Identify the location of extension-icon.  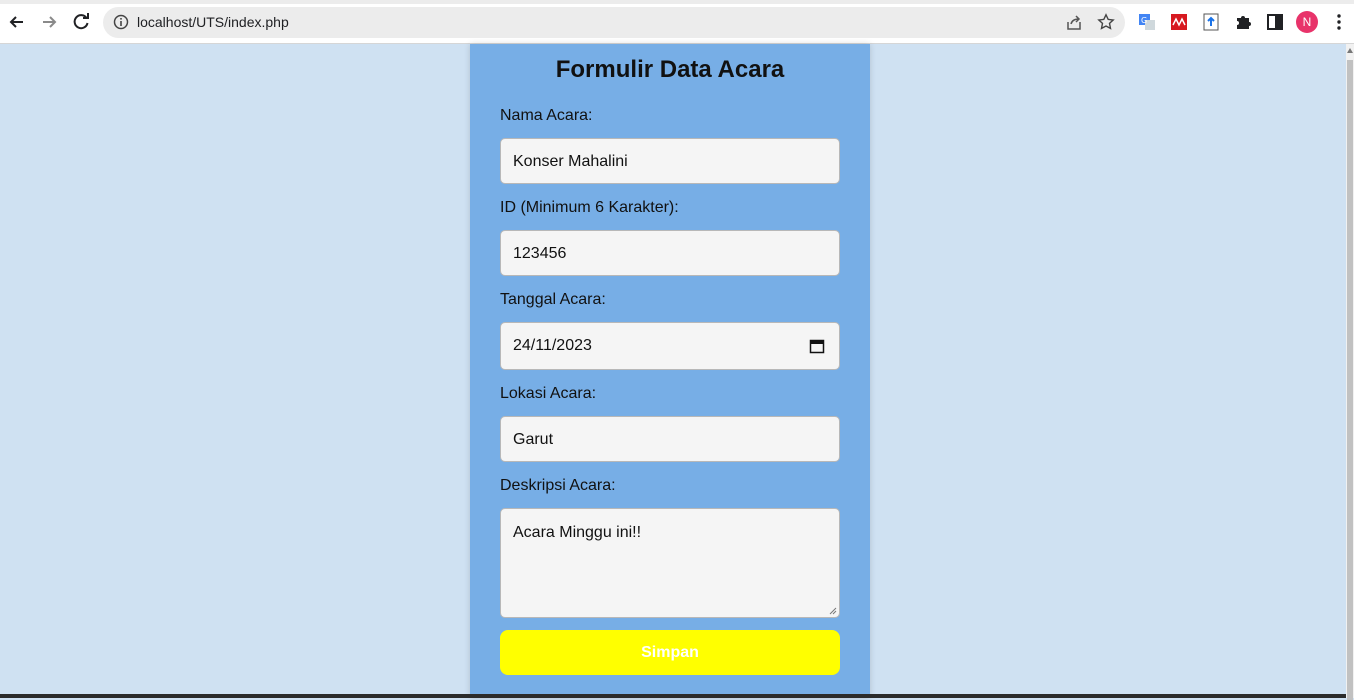
(1211, 22).